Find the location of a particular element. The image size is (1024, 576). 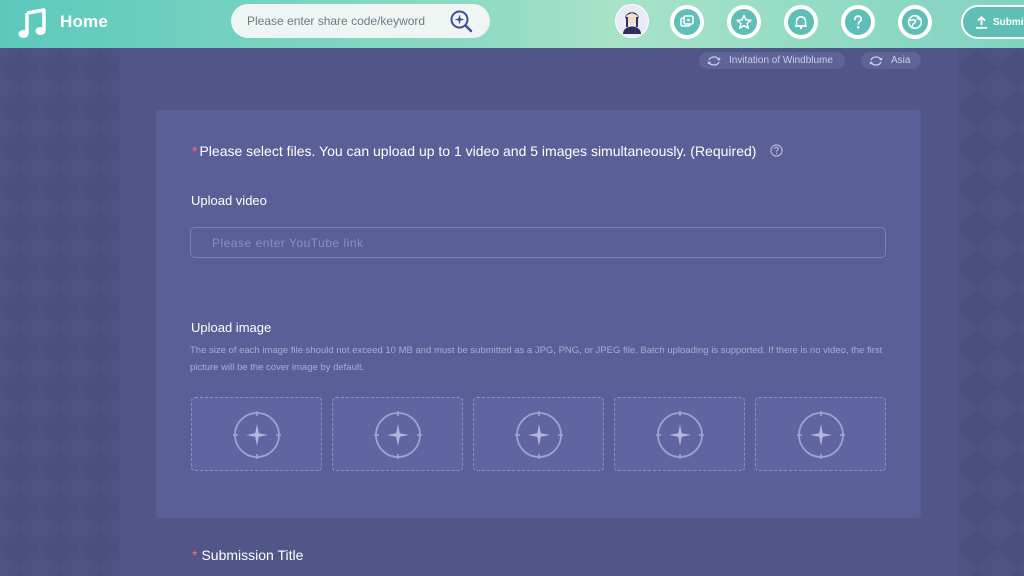

background-pattern-left is located at coordinates (60, 312).